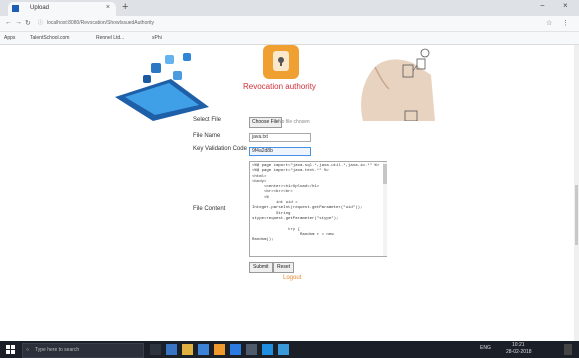 This screenshot has width=579, height=358. What do you see at coordinates (385, 209) in the screenshot?
I see `textarea-scrollbar` at bounding box center [385, 209].